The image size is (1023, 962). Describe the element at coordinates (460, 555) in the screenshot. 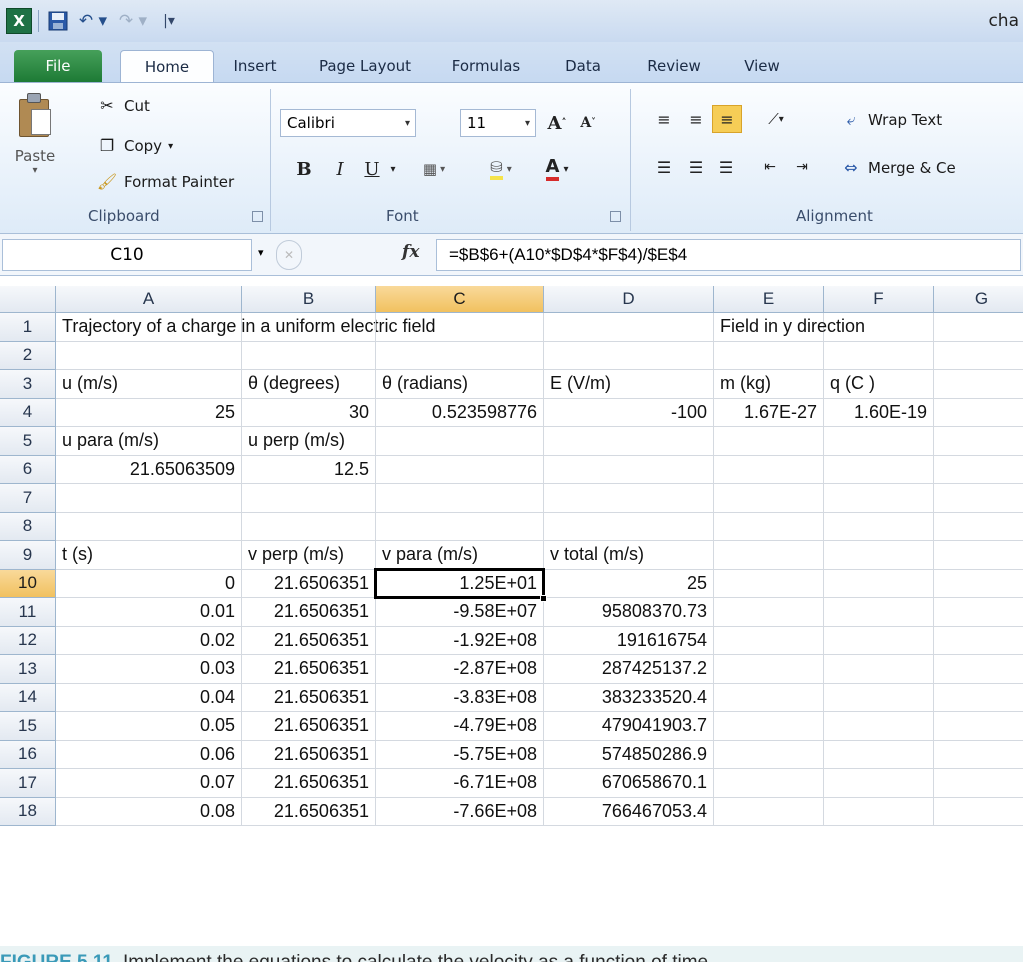

I see `cell-c9: v para (m/s)` at that location.